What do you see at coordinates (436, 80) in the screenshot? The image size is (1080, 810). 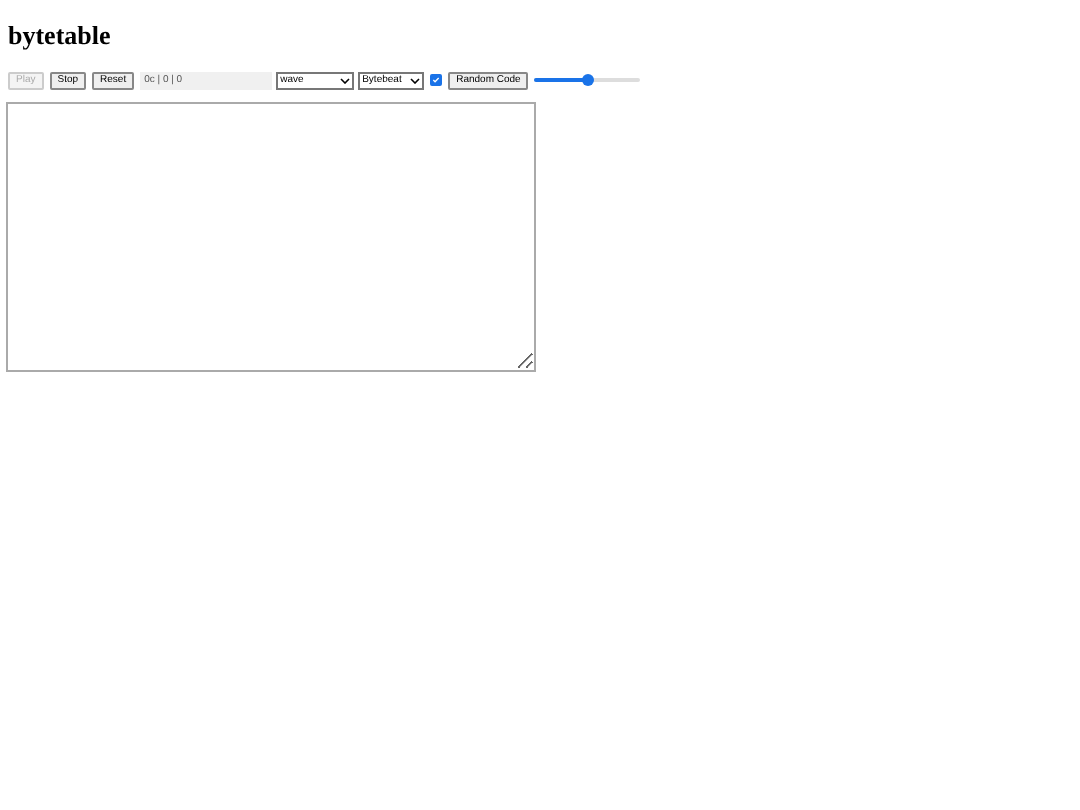 I see `checkbox` at bounding box center [436, 80].